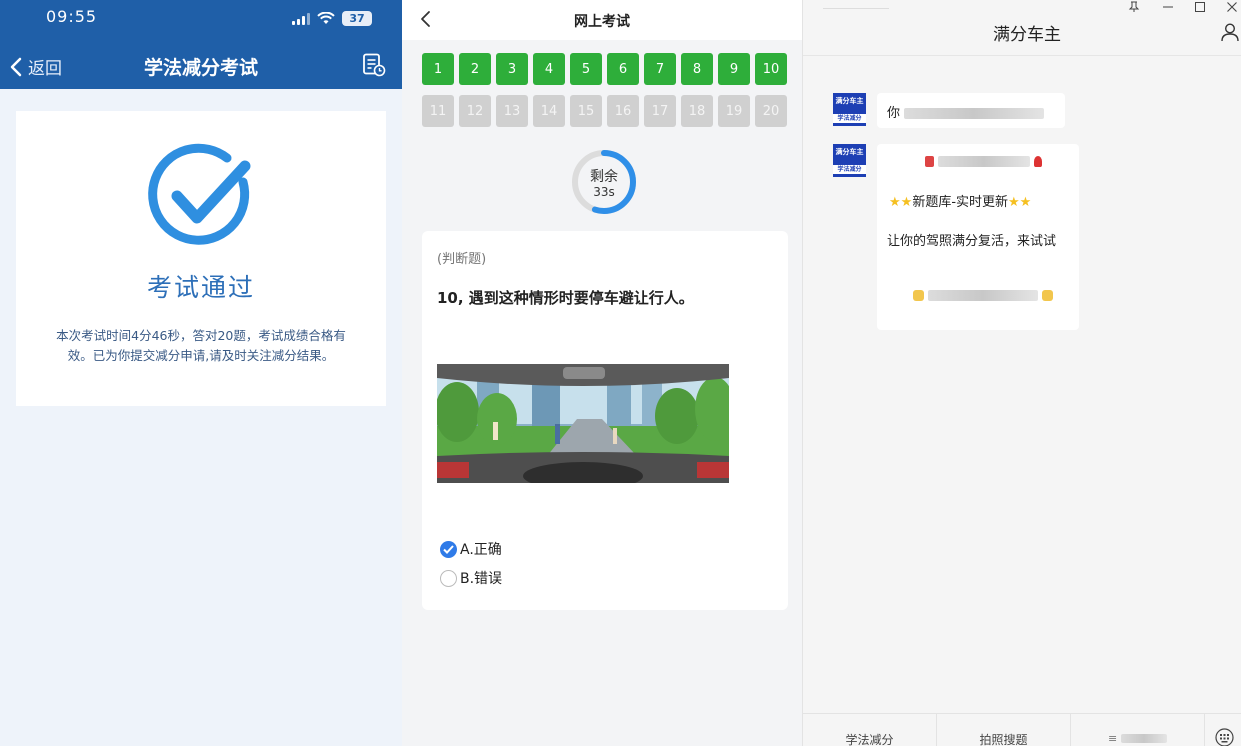  What do you see at coordinates (1230, 32) in the screenshot?
I see `person-icon` at bounding box center [1230, 32].